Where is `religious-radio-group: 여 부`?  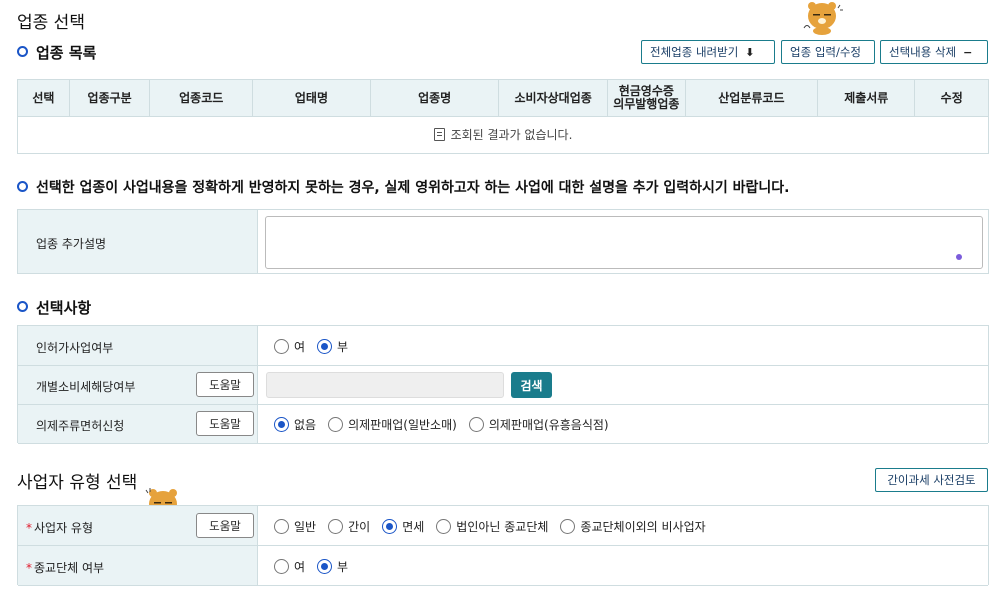
religious-radio-group: 여 부 is located at coordinates (317, 566).